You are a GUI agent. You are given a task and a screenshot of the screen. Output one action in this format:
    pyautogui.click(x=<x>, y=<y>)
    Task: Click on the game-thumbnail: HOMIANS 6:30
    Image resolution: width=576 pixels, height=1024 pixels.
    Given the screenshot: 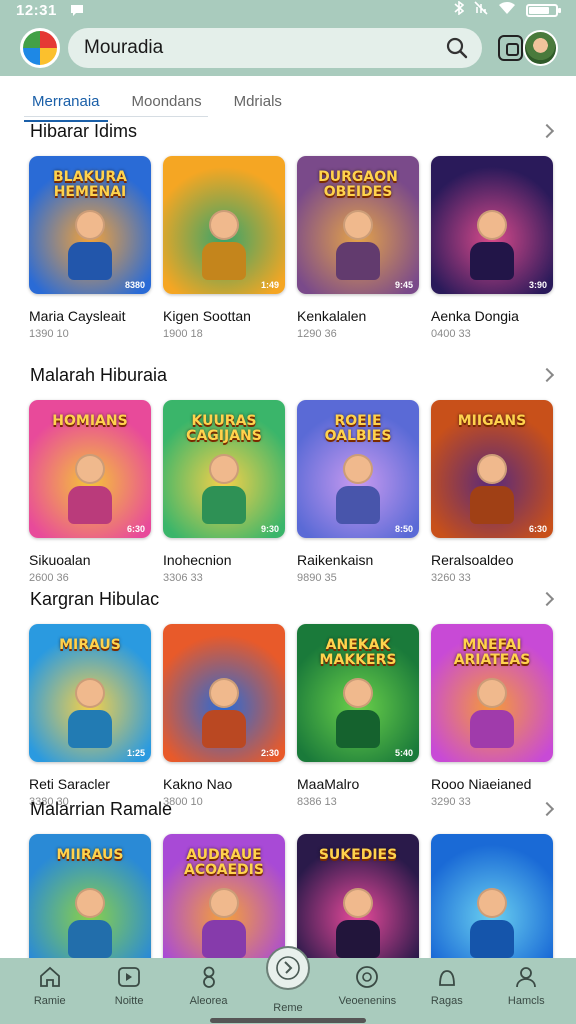 What is the action you would take?
    pyautogui.click(x=90, y=469)
    